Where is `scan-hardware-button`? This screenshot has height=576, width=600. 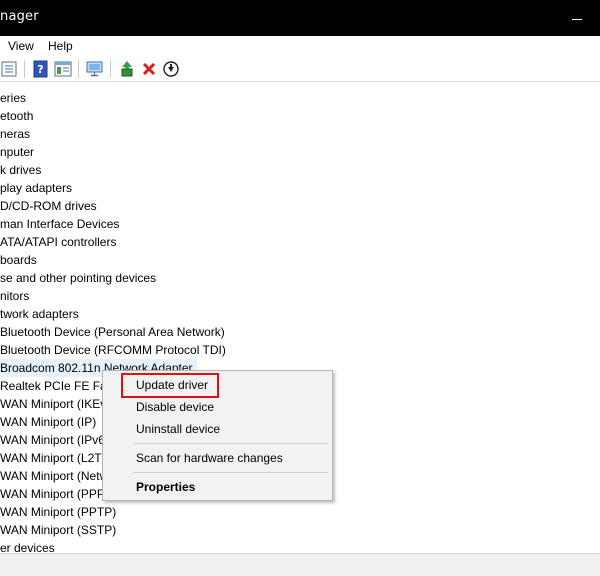 scan-hardware-button is located at coordinates (95, 69).